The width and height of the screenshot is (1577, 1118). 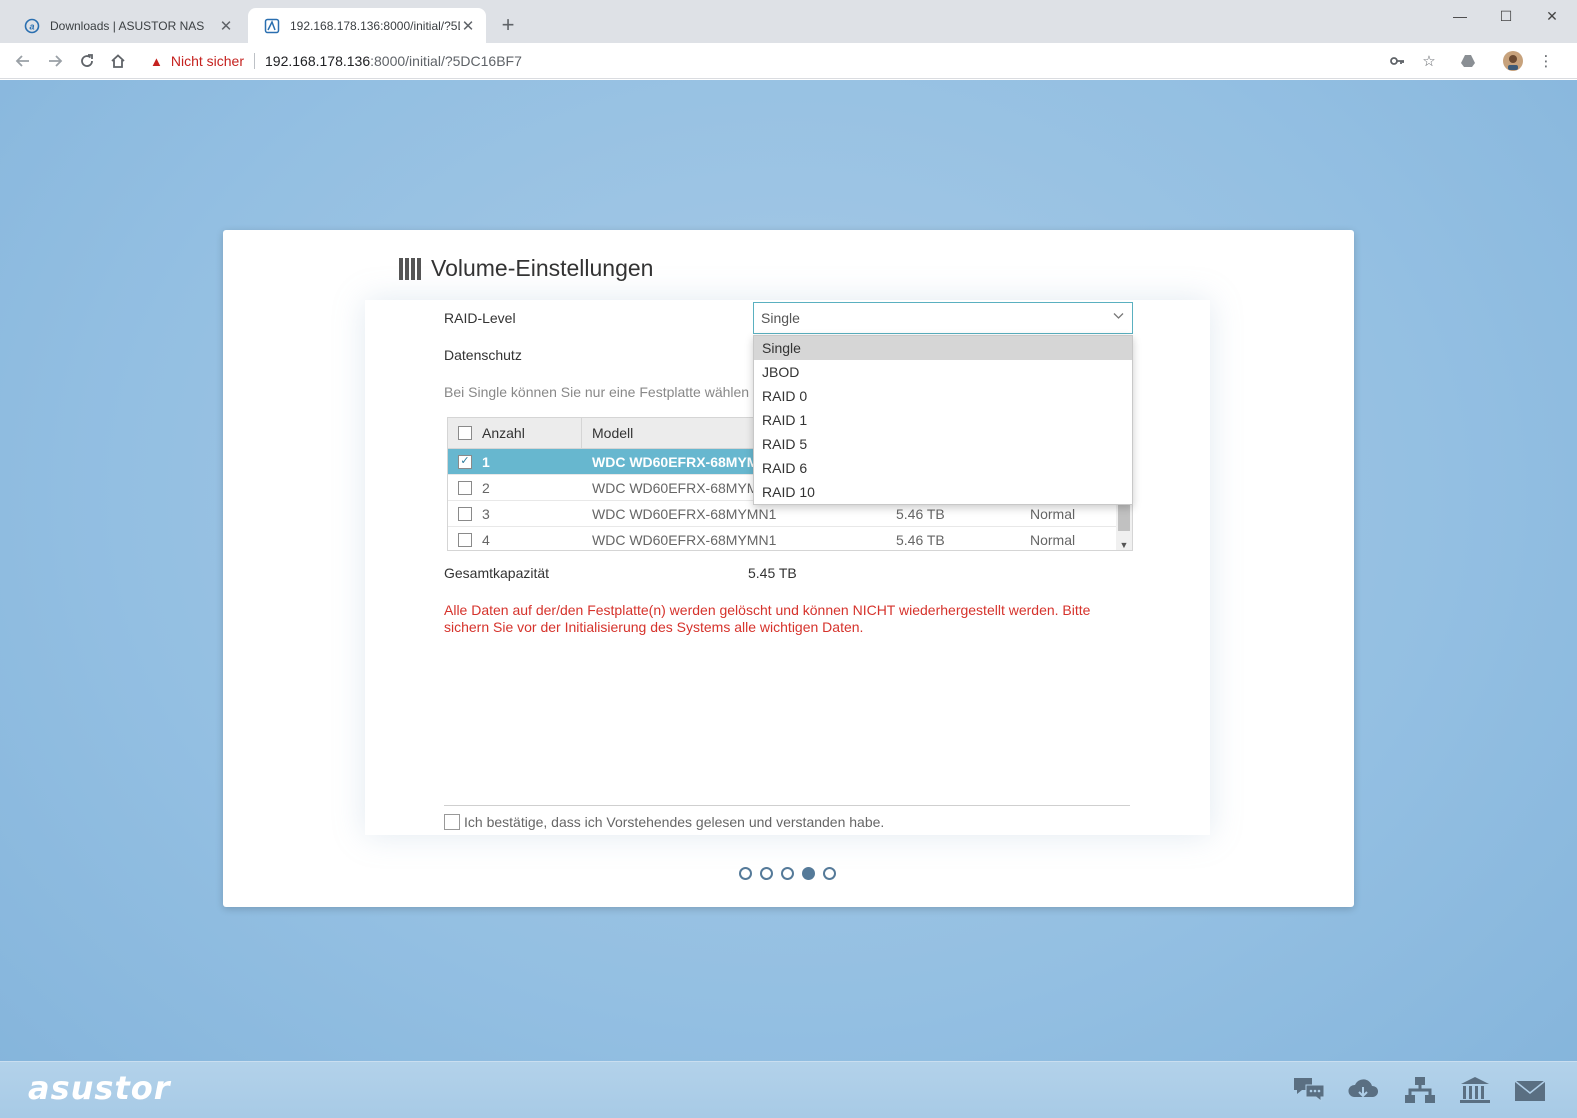 I want to click on raid-option-jbod: JBOD, so click(x=943, y=372).